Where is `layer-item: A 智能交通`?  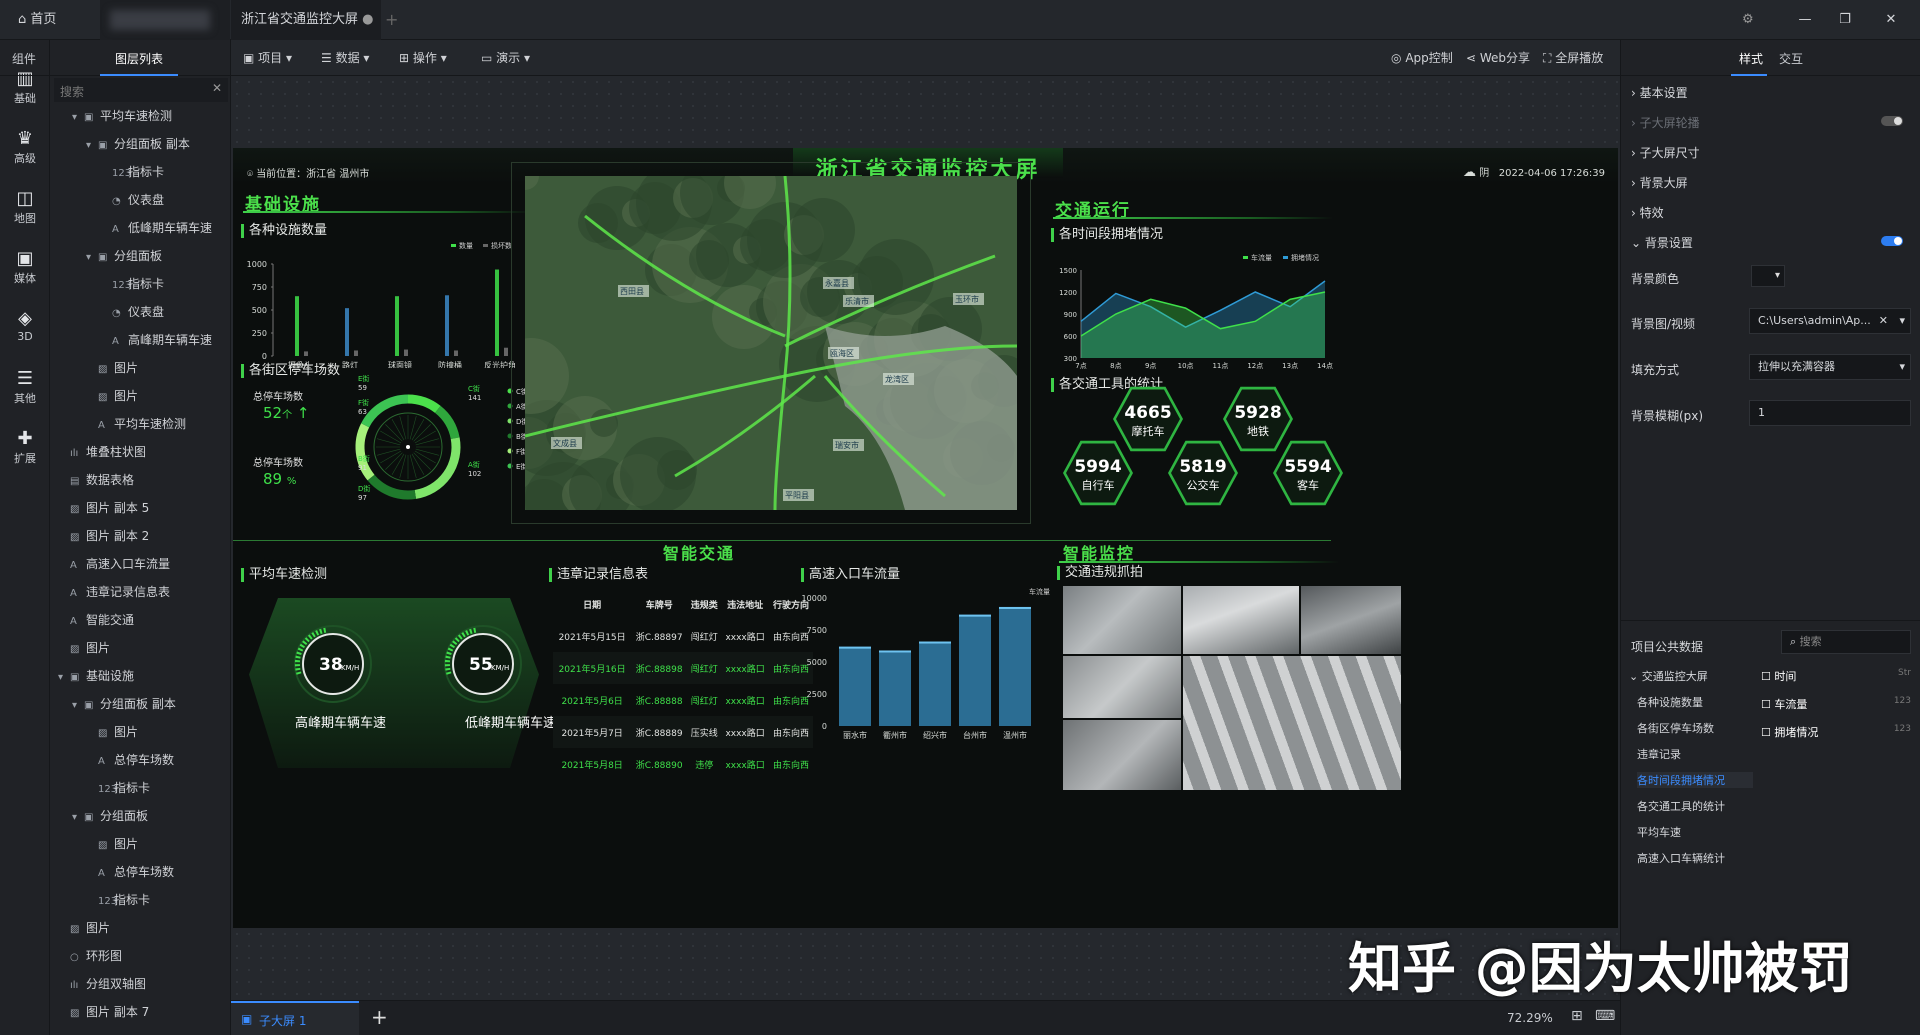 layer-item: A 智能交通 is located at coordinates (96, 620).